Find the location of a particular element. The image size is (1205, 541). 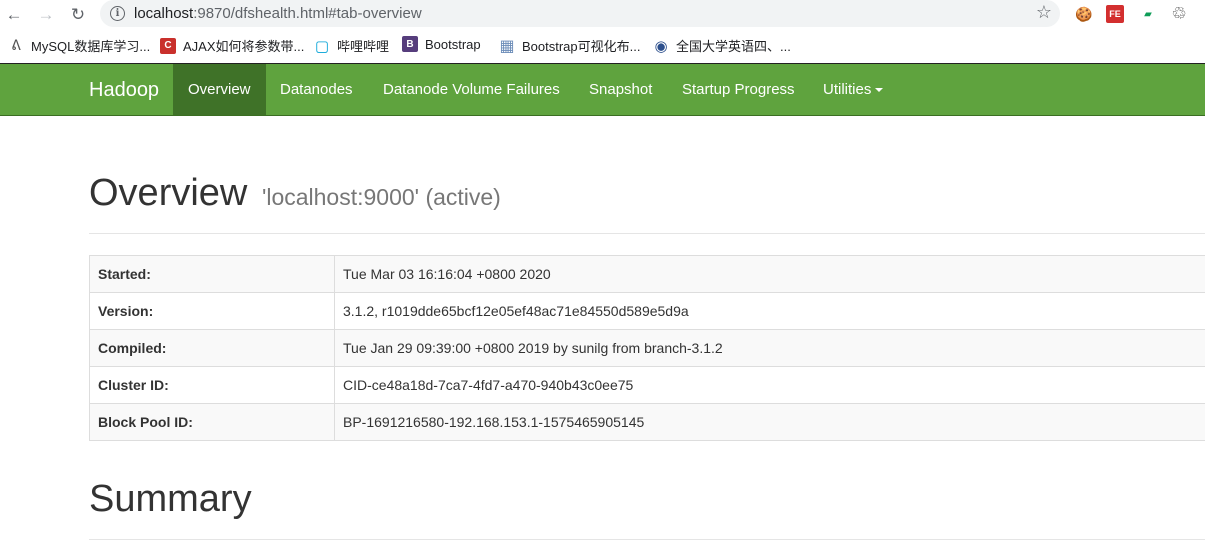

tab-startup-progress: Startup Progress is located at coordinates (738, 89).